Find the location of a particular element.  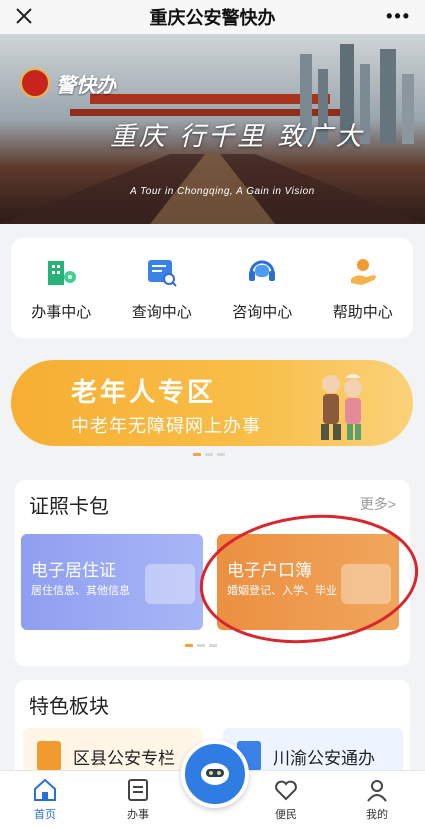

elderly-zone-subtitle: 中老年无障碍网上办事 is located at coordinates (166, 426).